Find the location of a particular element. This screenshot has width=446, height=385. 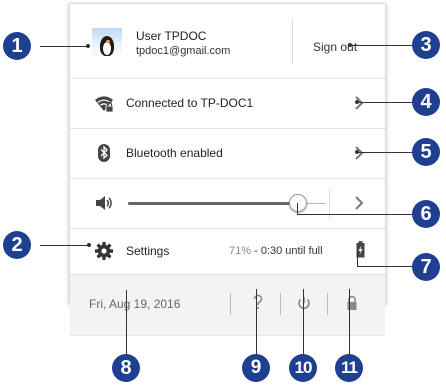

volume-row is located at coordinates (227, 204).